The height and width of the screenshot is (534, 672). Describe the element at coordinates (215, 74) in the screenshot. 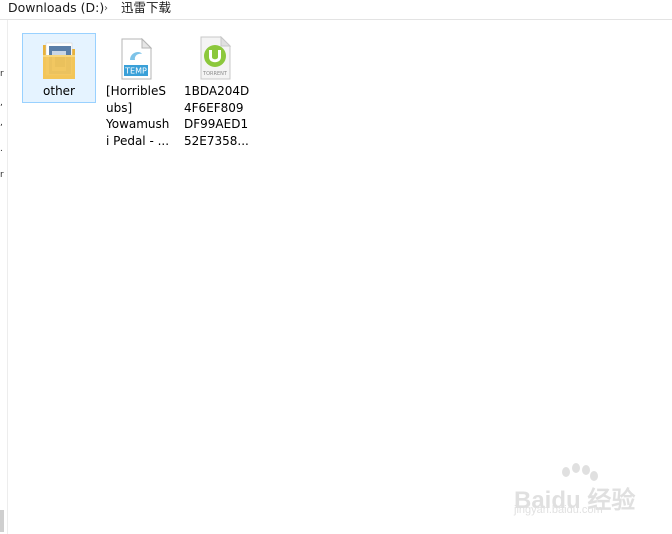

I see `torrent-icon-text: TORRENT` at that location.